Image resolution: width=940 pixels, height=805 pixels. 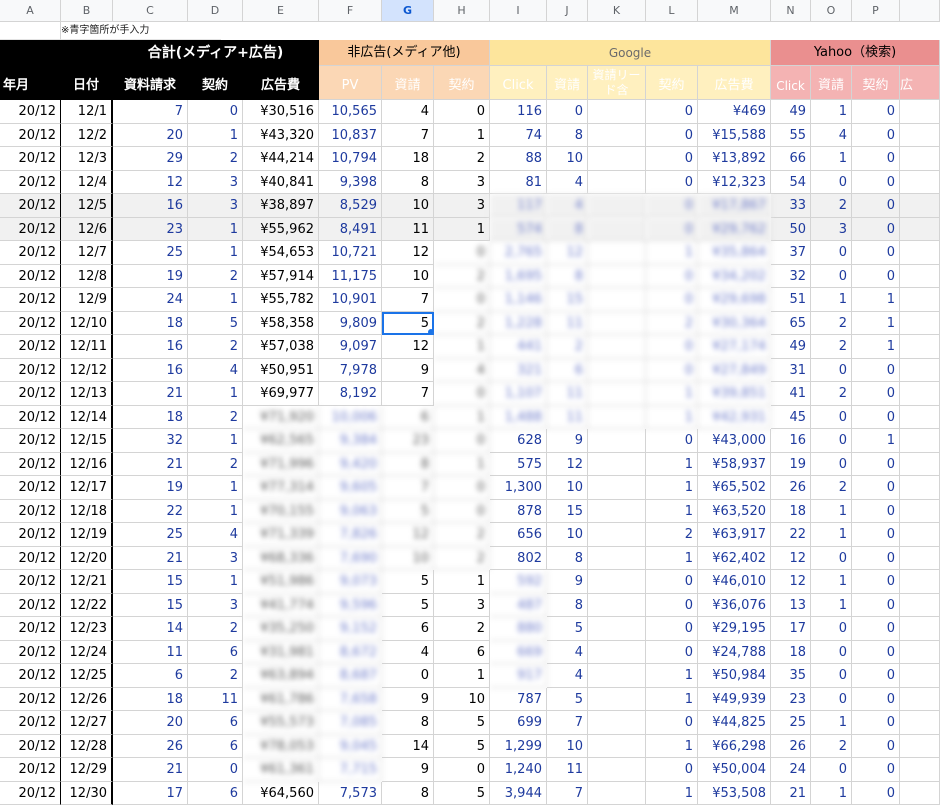 What do you see at coordinates (791, 793) in the screenshot?
I see `cell: 21` at bounding box center [791, 793].